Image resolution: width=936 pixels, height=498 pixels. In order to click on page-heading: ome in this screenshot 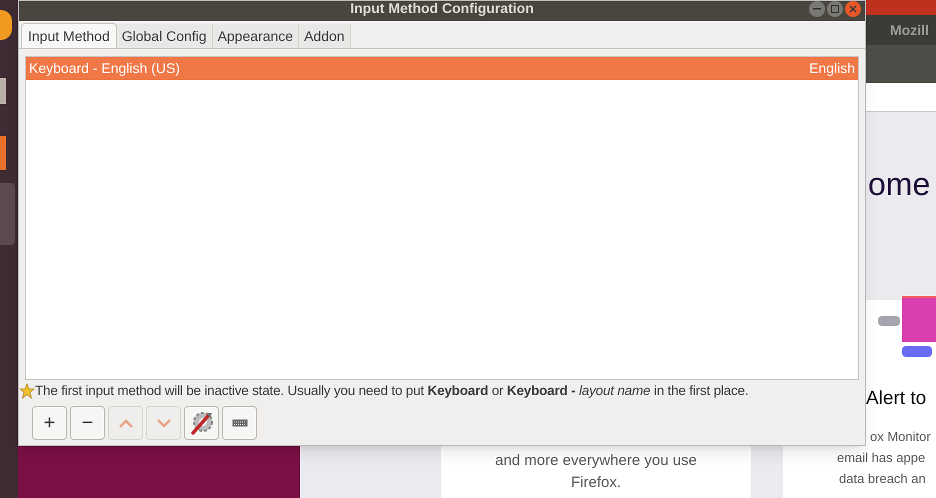, I will do `click(899, 184)`.